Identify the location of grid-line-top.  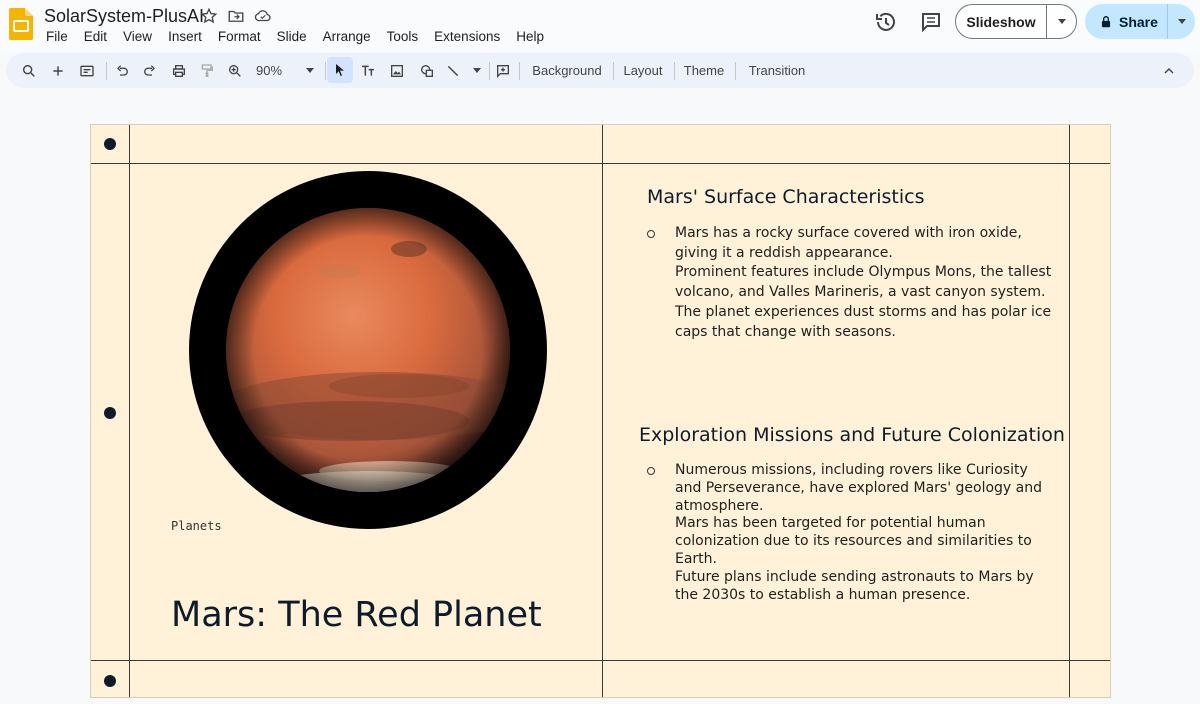
(600, 163).